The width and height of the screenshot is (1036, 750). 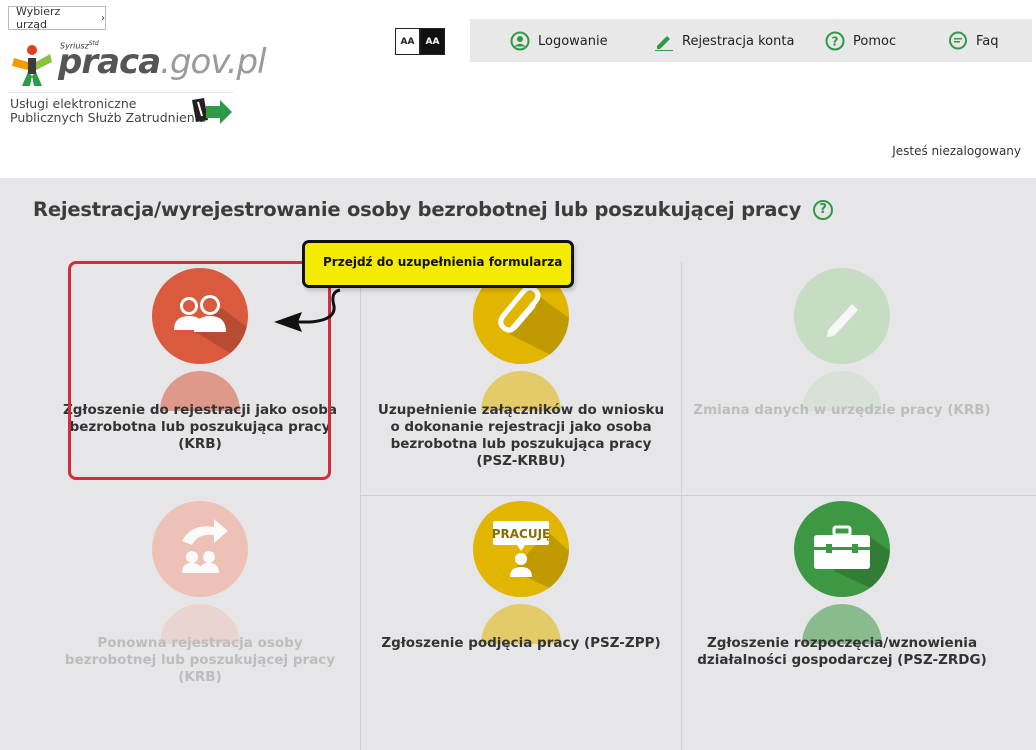 I want to click on pointer-arrow-icon, so click(x=307, y=310).